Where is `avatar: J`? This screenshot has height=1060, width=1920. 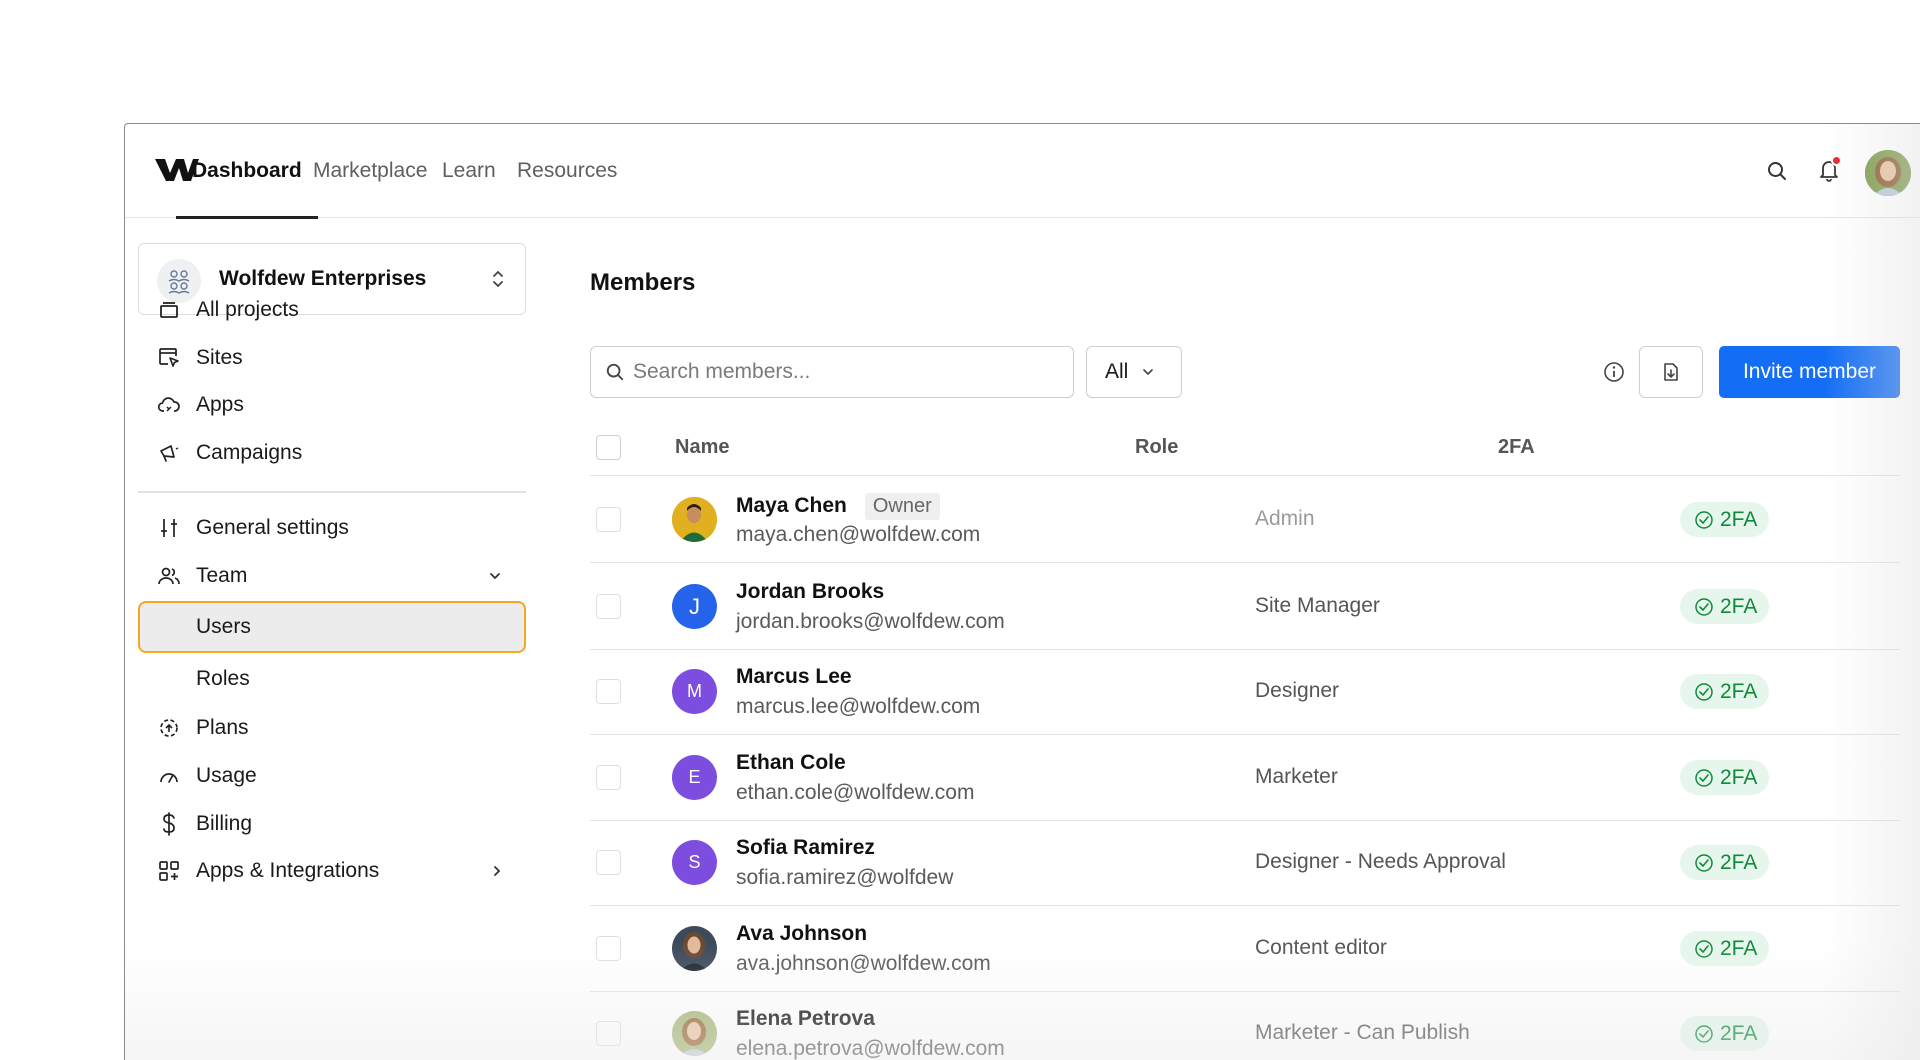
avatar: J is located at coordinates (694, 606).